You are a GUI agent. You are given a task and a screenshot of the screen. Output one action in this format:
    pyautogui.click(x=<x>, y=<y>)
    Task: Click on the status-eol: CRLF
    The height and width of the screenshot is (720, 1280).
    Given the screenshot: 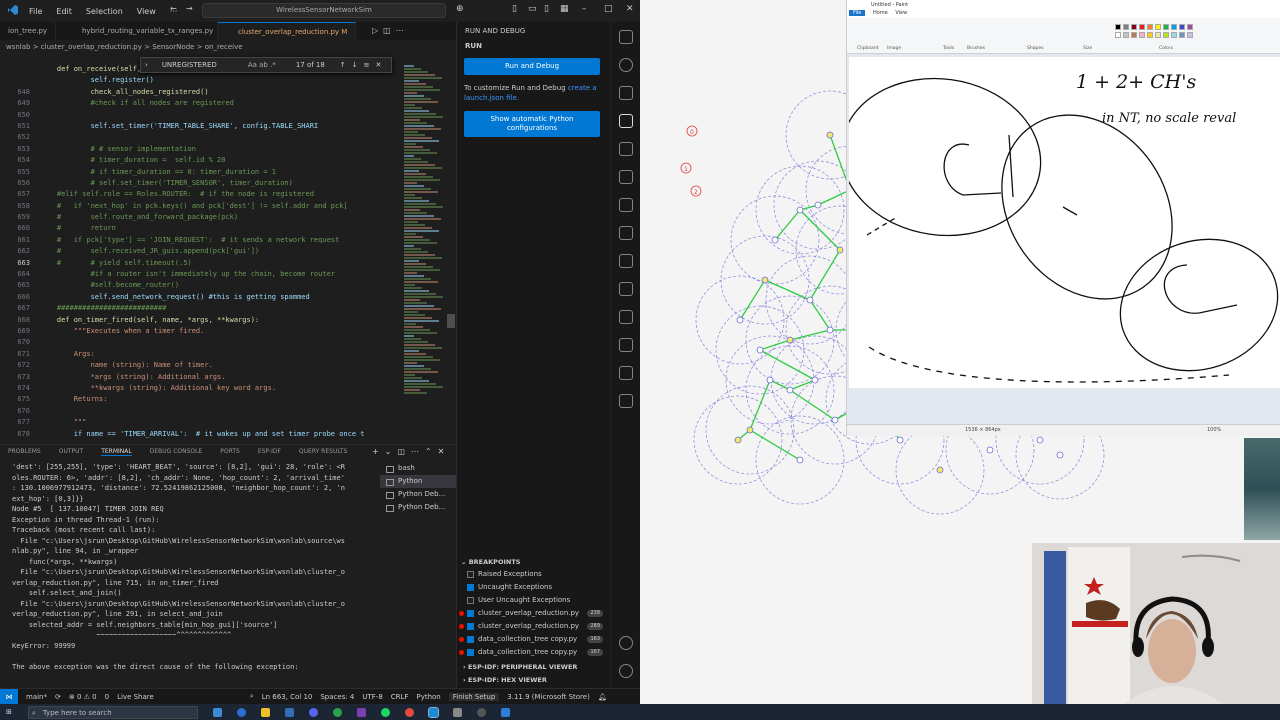 What is the action you would take?
    pyautogui.click(x=400, y=697)
    